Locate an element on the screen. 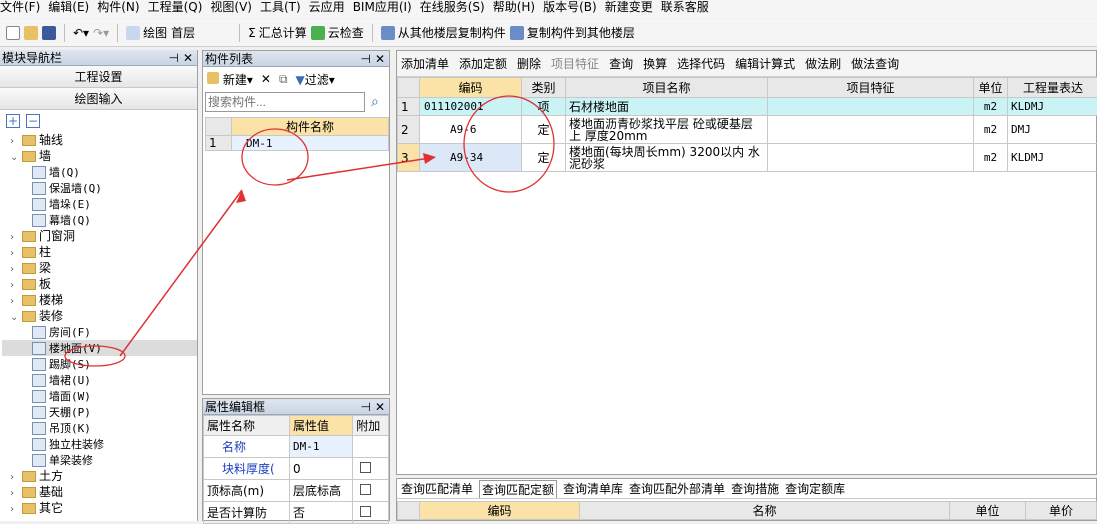 The width and height of the screenshot is (1097, 524). menu-item: 新建变更 is located at coordinates (629, 7).